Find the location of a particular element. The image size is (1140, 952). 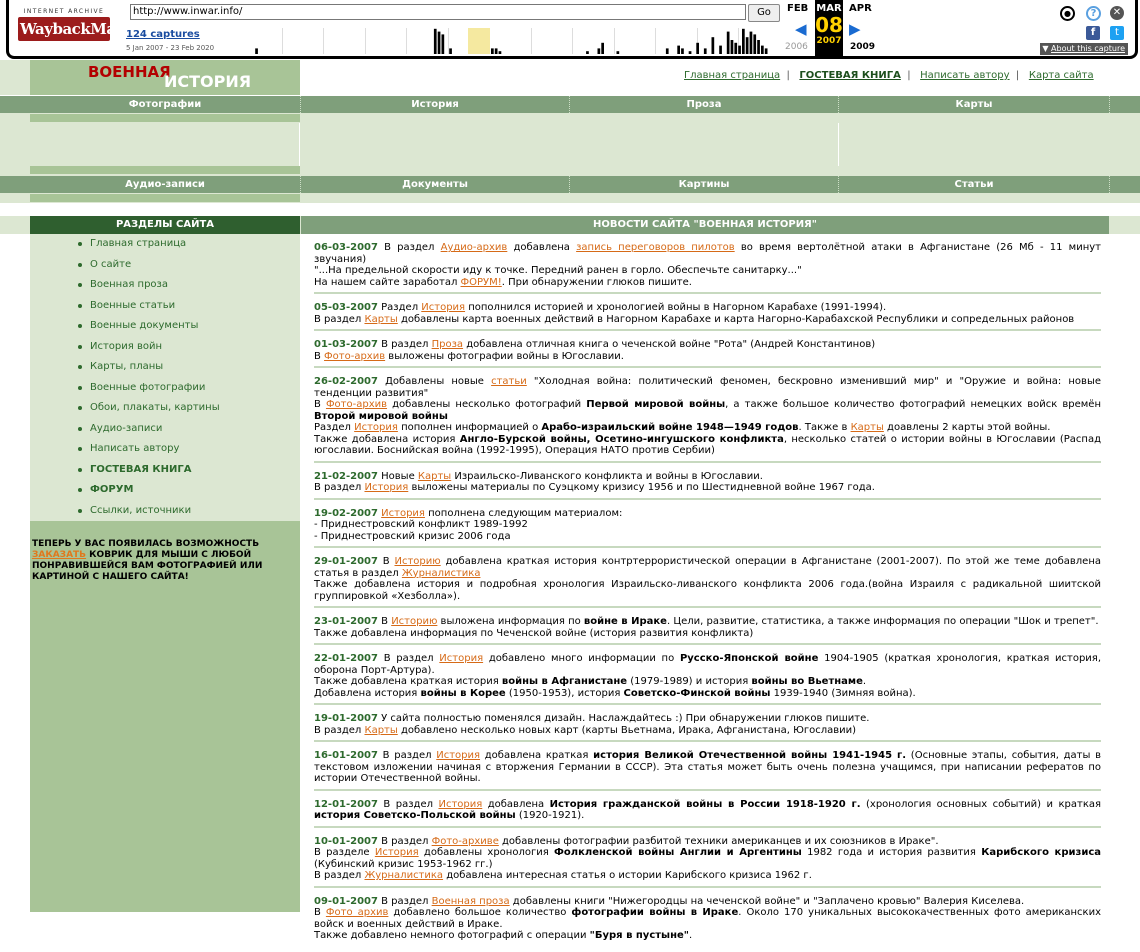

sidebar-item: Главная страница is located at coordinates (189, 244).